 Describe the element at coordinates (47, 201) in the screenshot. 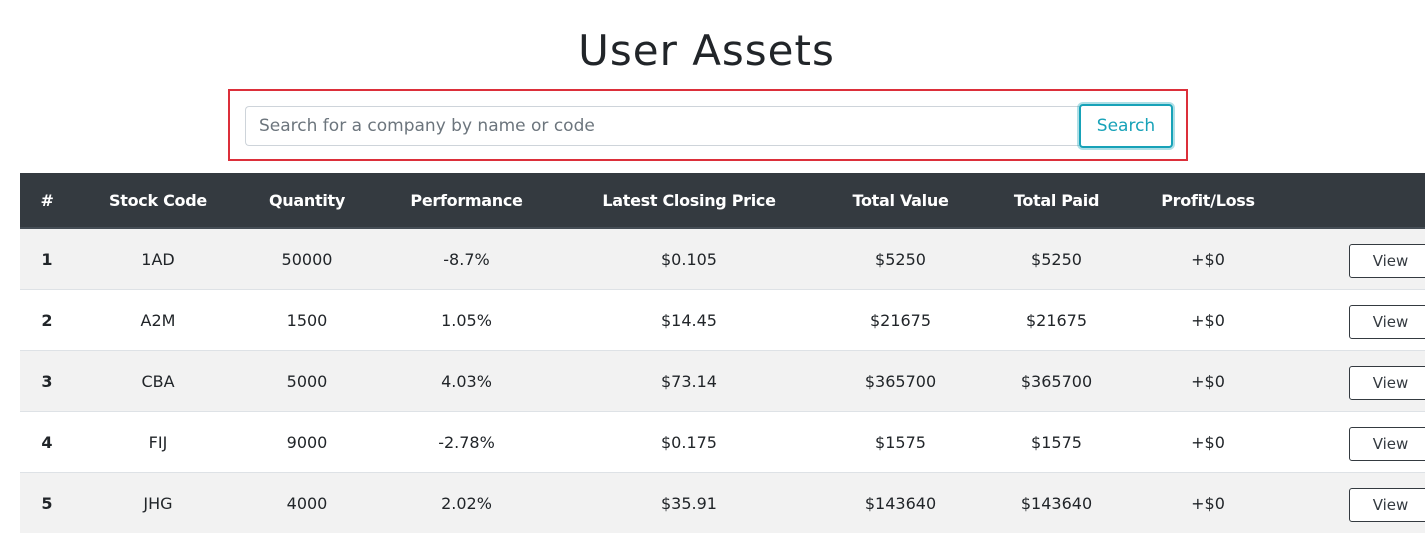

I see `column-header-number: #` at that location.